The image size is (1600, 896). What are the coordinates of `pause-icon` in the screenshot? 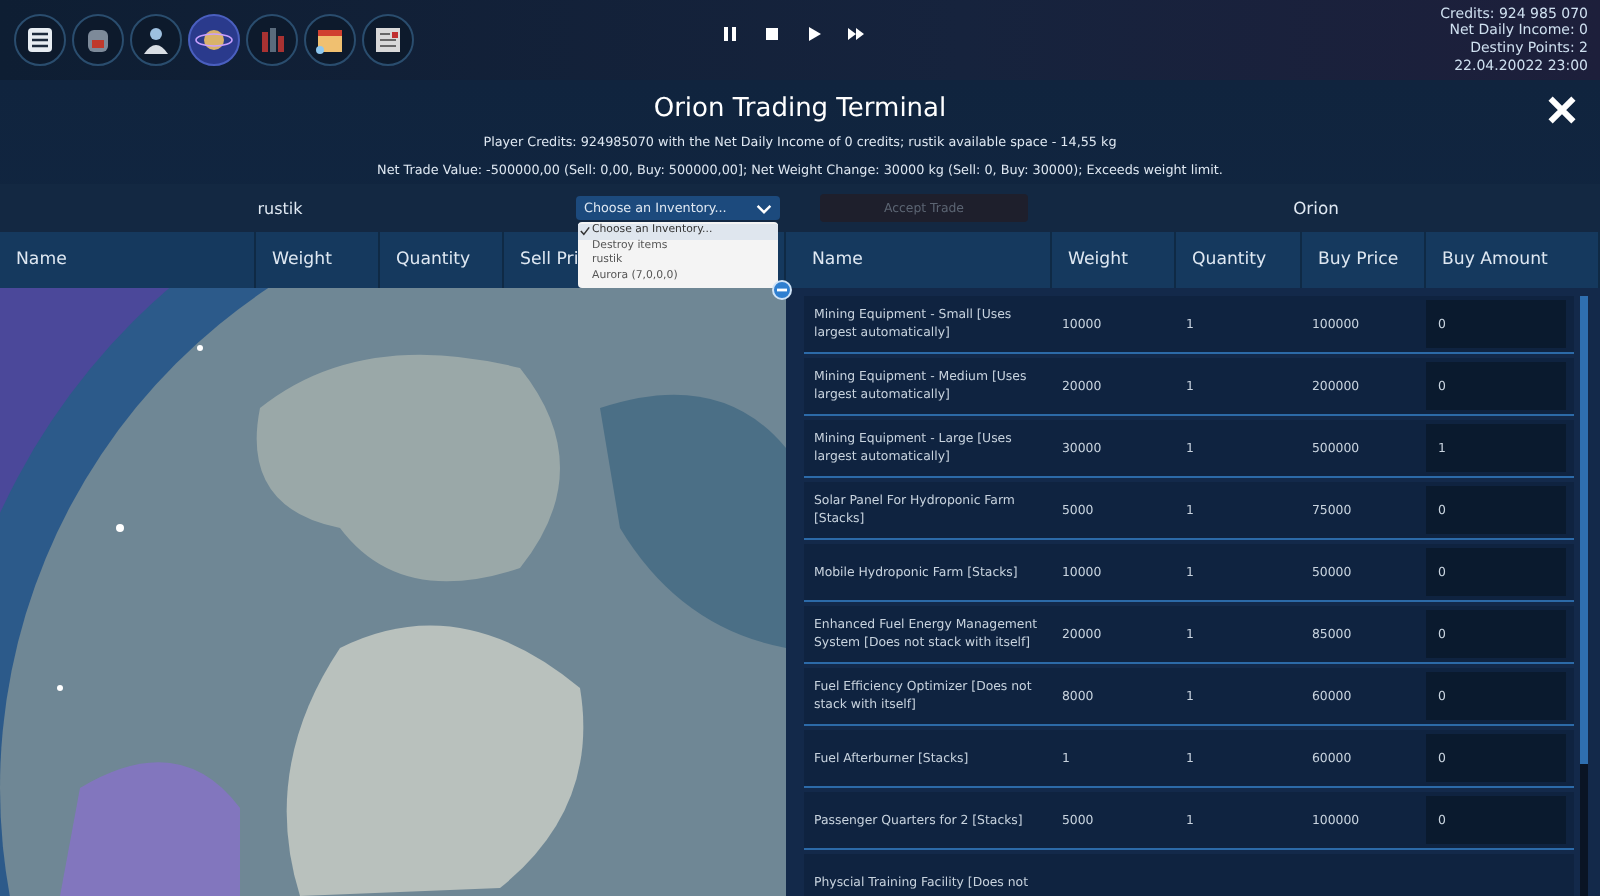 It's located at (730, 34).